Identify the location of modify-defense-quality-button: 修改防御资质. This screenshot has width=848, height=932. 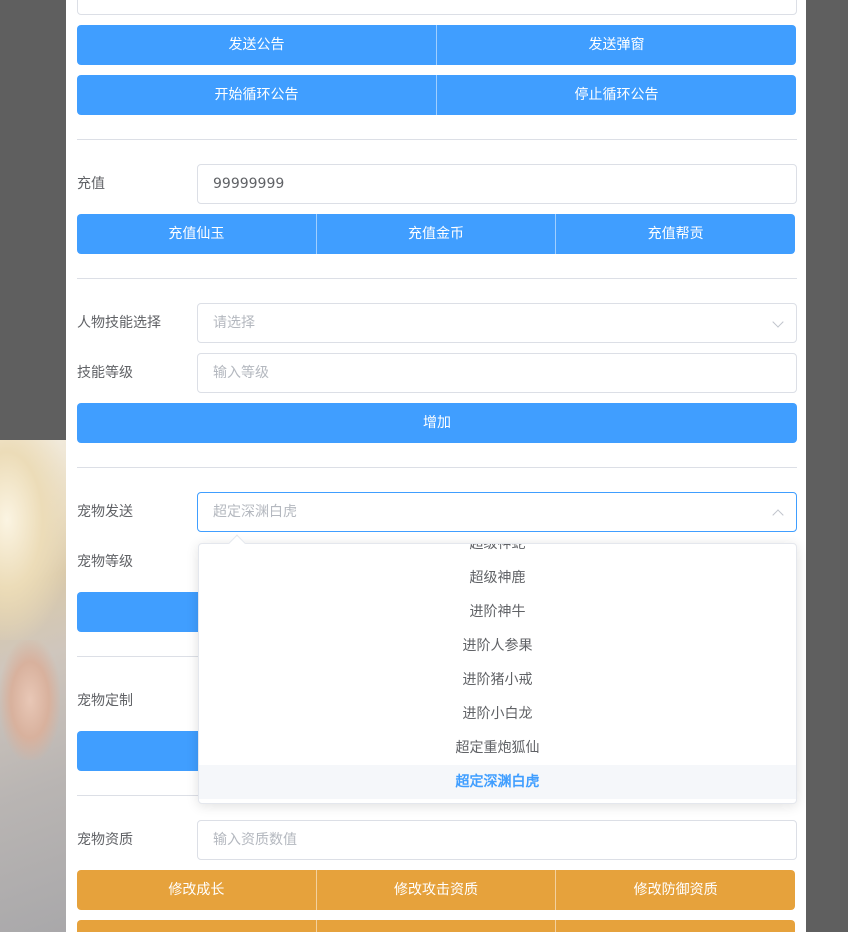
(675, 890).